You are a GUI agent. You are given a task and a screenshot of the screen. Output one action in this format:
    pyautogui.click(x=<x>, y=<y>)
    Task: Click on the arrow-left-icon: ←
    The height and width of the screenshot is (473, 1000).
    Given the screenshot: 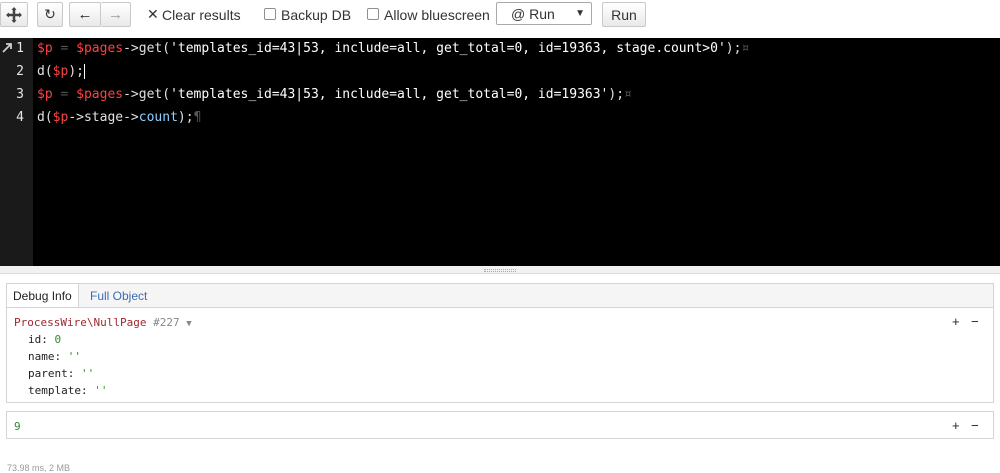 What is the action you would take?
    pyautogui.click(x=85, y=14)
    